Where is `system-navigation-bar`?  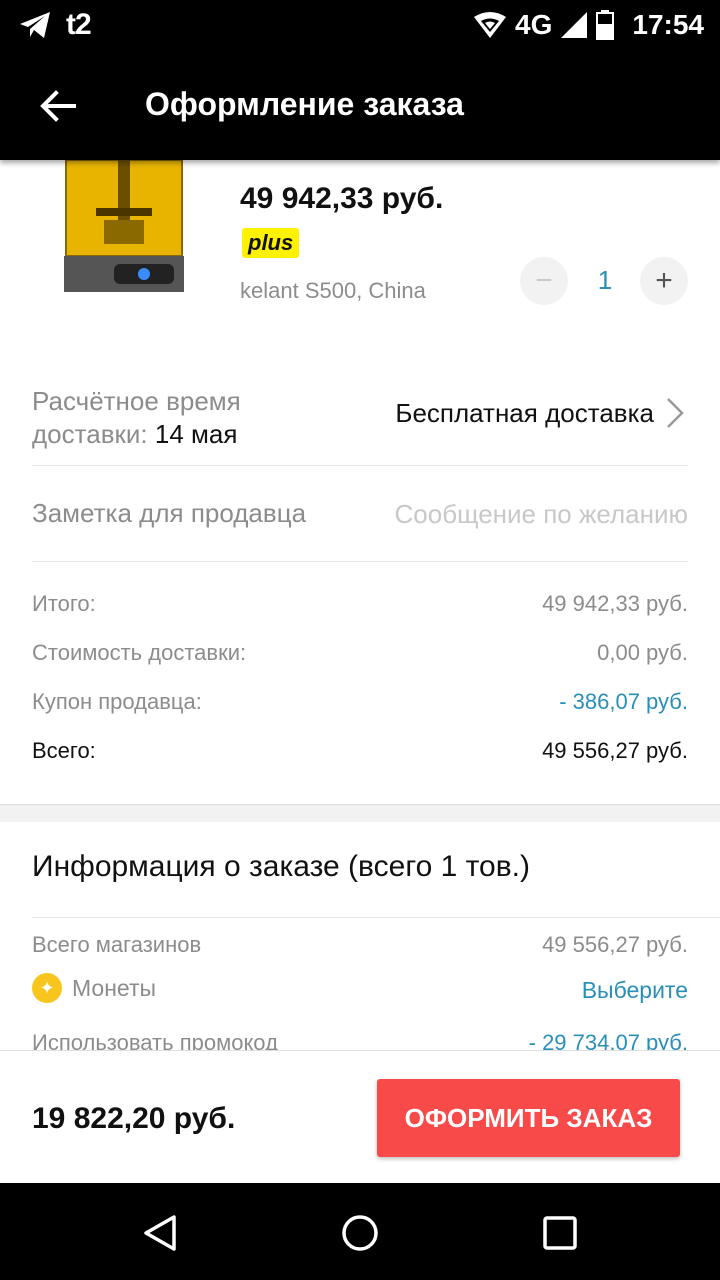
system-navigation-bar is located at coordinates (360, 1231).